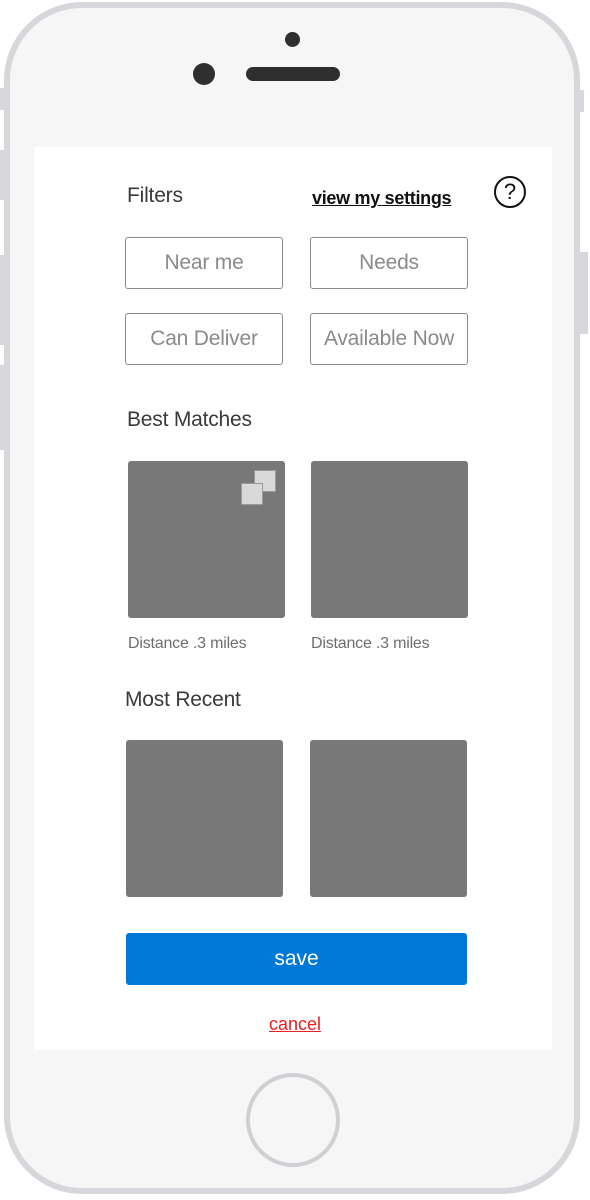 The image size is (590, 1200). What do you see at coordinates (580, 101) in the screenshot?
I see `phone-right-top-edge` at bounding box center [580, 101].